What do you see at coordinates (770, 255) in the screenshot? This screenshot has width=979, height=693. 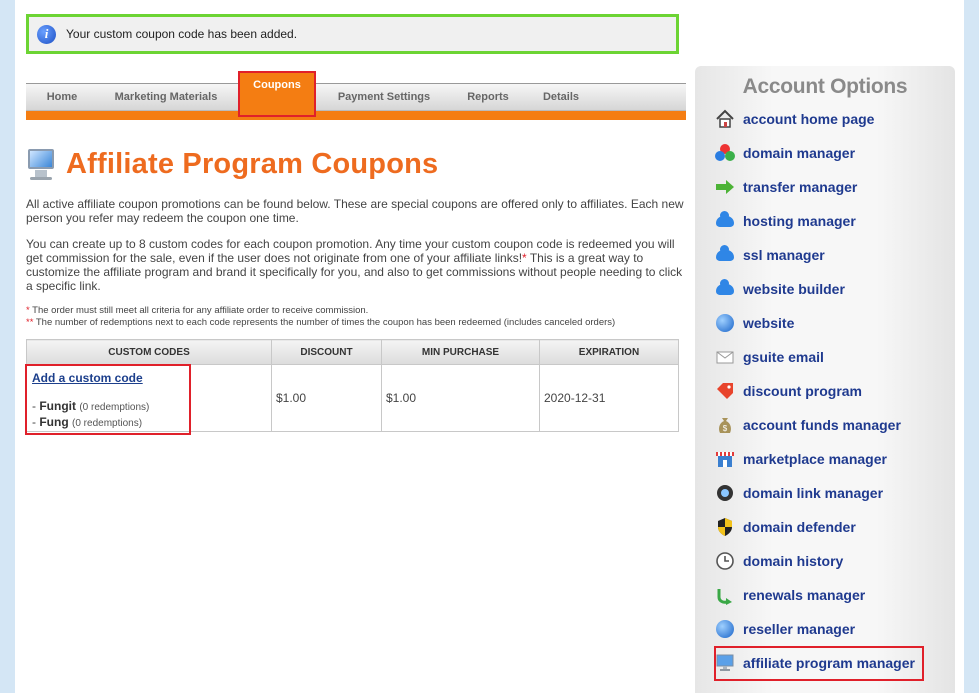 I see `sidebar-item-ssl-manager: ssl manager` at bounding box center [770, 255].